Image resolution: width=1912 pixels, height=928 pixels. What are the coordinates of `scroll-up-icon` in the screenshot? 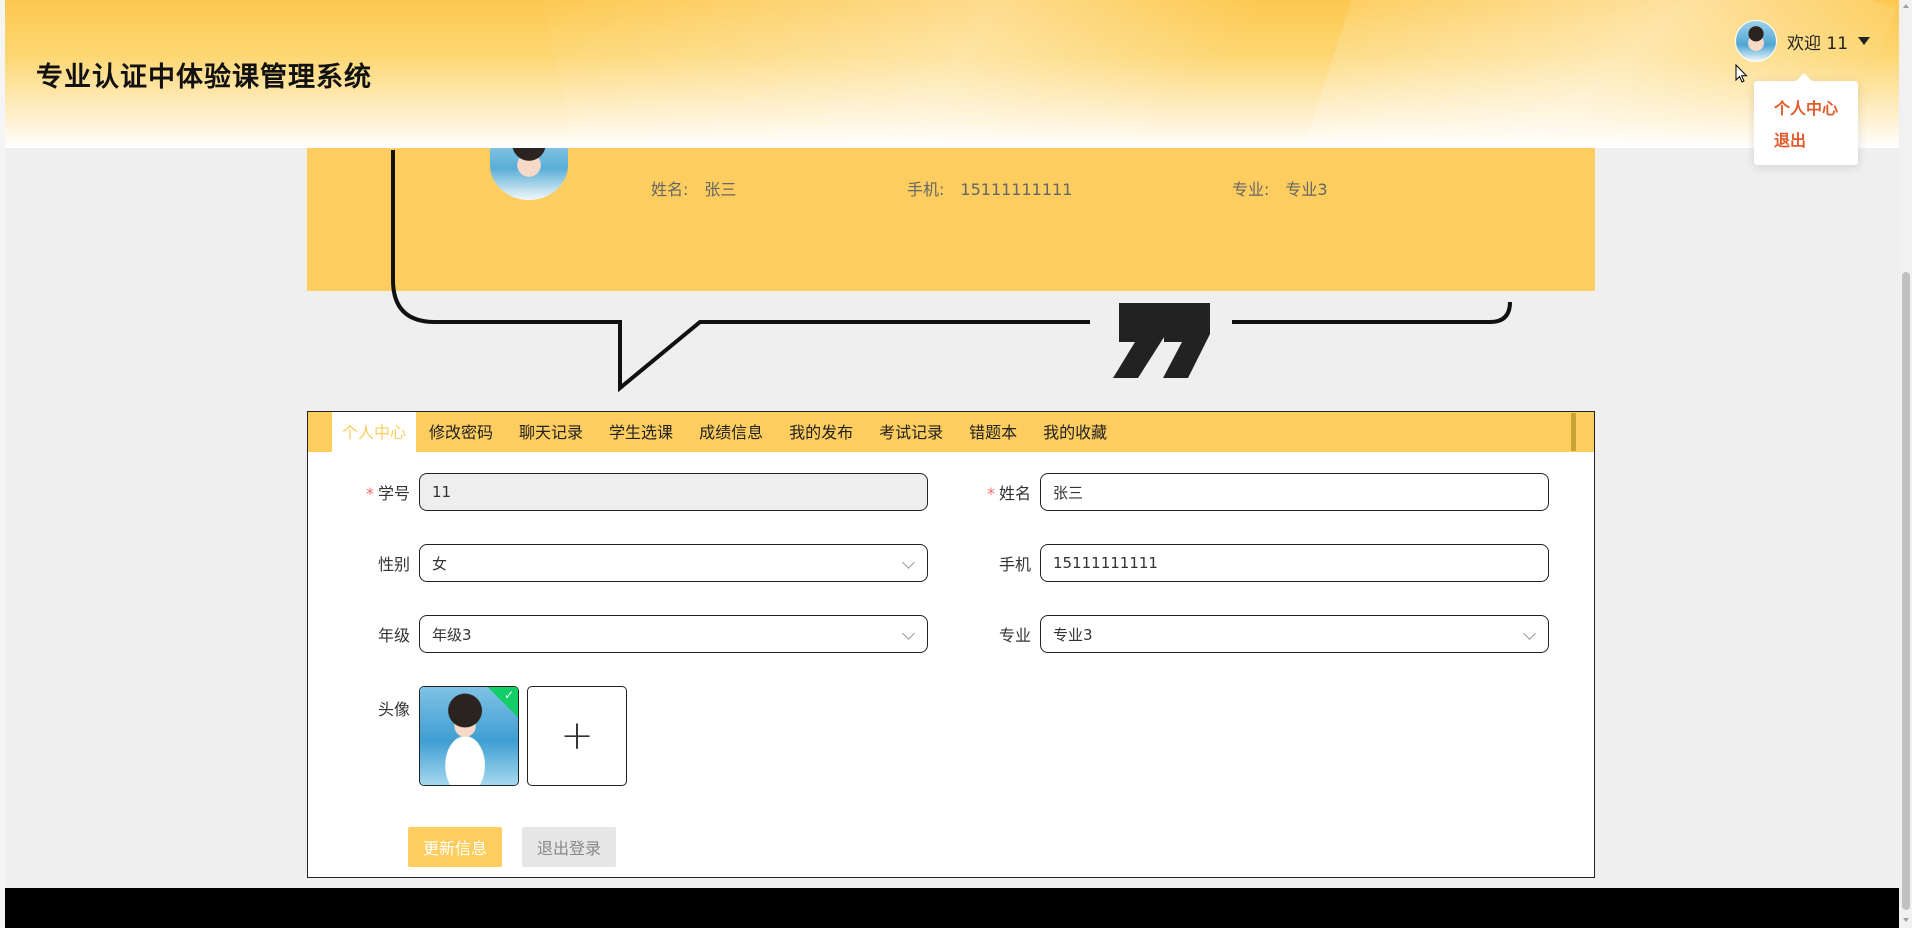 It's located at (1906, 6).